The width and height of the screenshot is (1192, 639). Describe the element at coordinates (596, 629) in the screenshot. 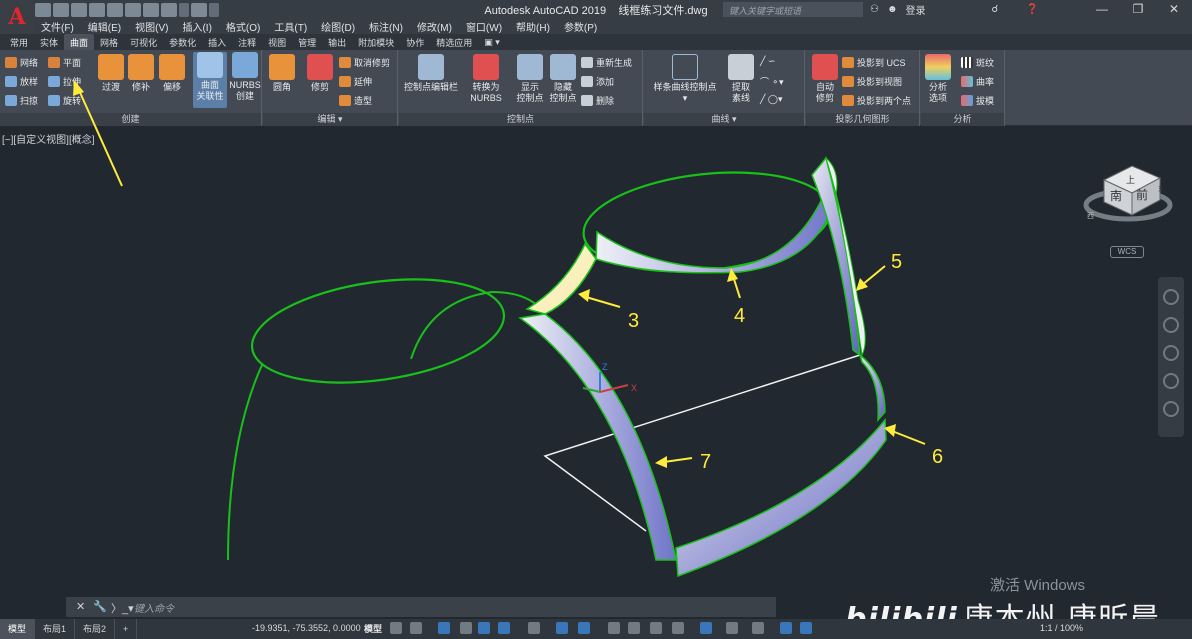

I see `status-bar: 模型 布局1 布局2 +` at that location.